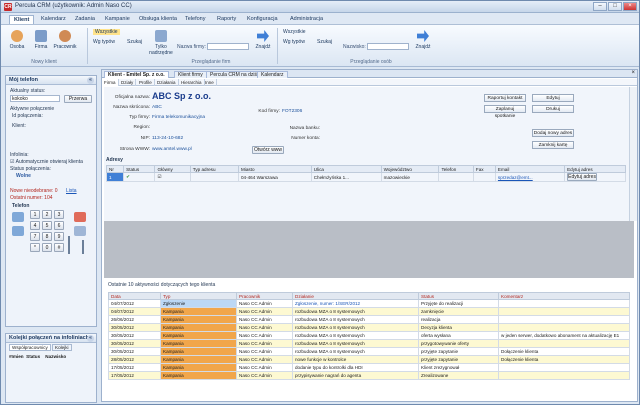 This screenshot has width=640, height=405. I want to click on vertical-scrollbar, so click(633, 154).